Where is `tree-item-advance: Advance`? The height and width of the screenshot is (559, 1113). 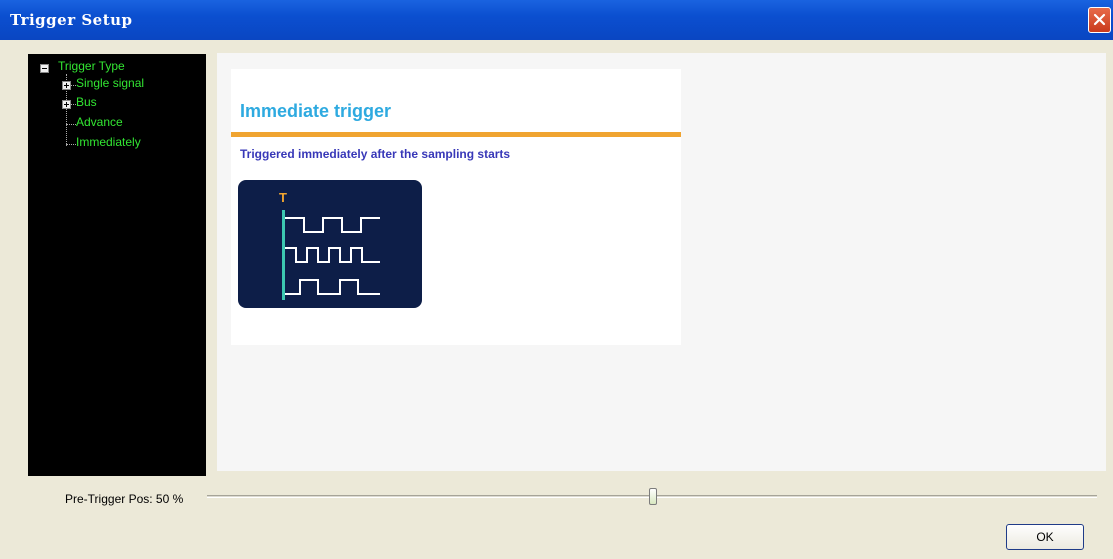
tree-item-advance: Advance is located at coordinates (99, 124).